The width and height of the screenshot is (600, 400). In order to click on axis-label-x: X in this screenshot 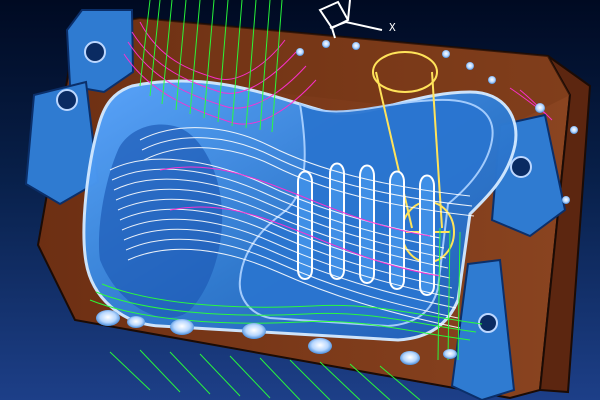, I will do `click(392, 27)`.